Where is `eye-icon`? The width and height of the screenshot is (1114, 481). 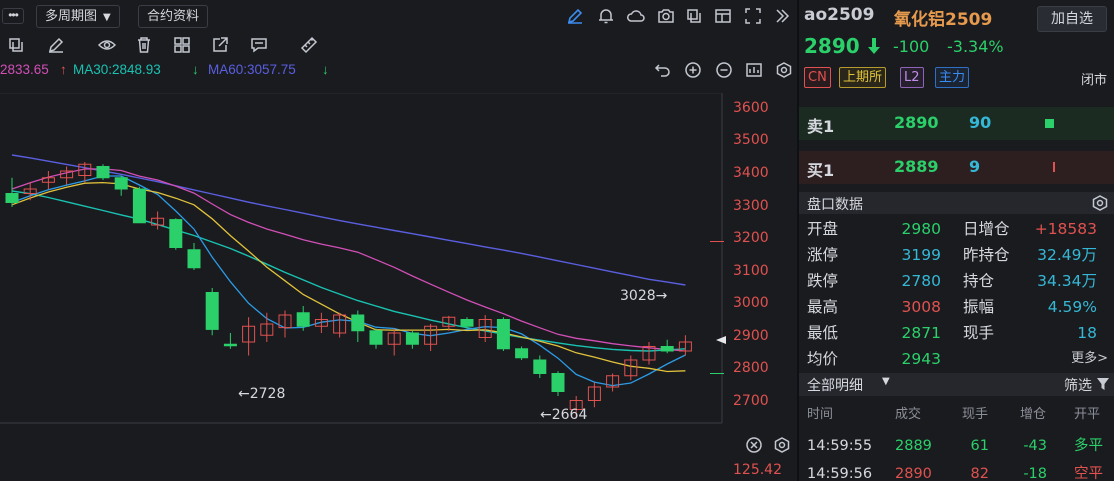 eye-icon is located at coordinates (107, 45).